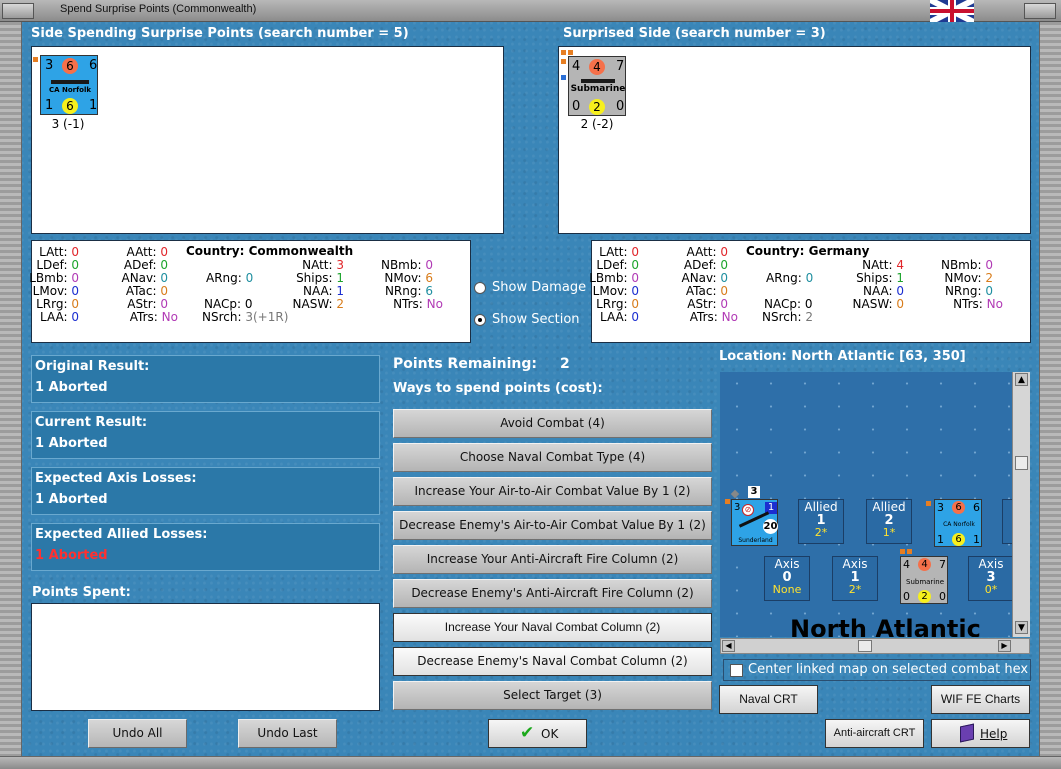 This screenshot has height=769, width=1061. Describe the element at coordinates (770, 526) in the screenshot. I see `counter-value: 20` at that location.